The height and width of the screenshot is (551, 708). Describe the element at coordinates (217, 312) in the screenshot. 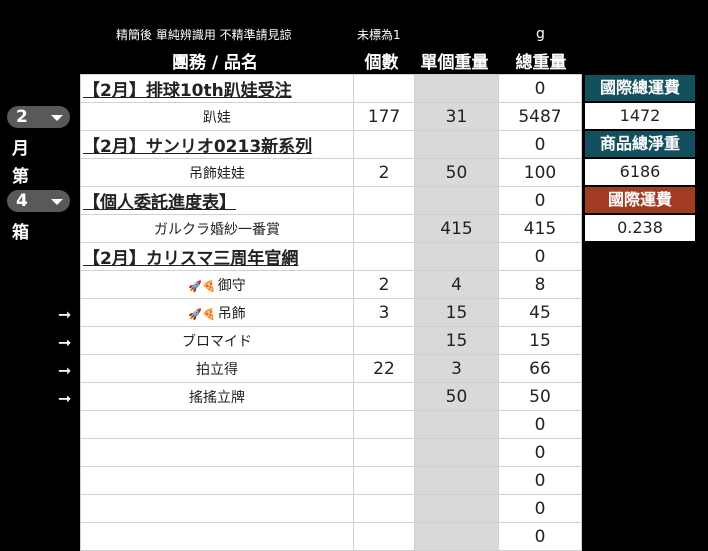

I see `item-name-cell: 🚀🍕 吊飾` at that location.